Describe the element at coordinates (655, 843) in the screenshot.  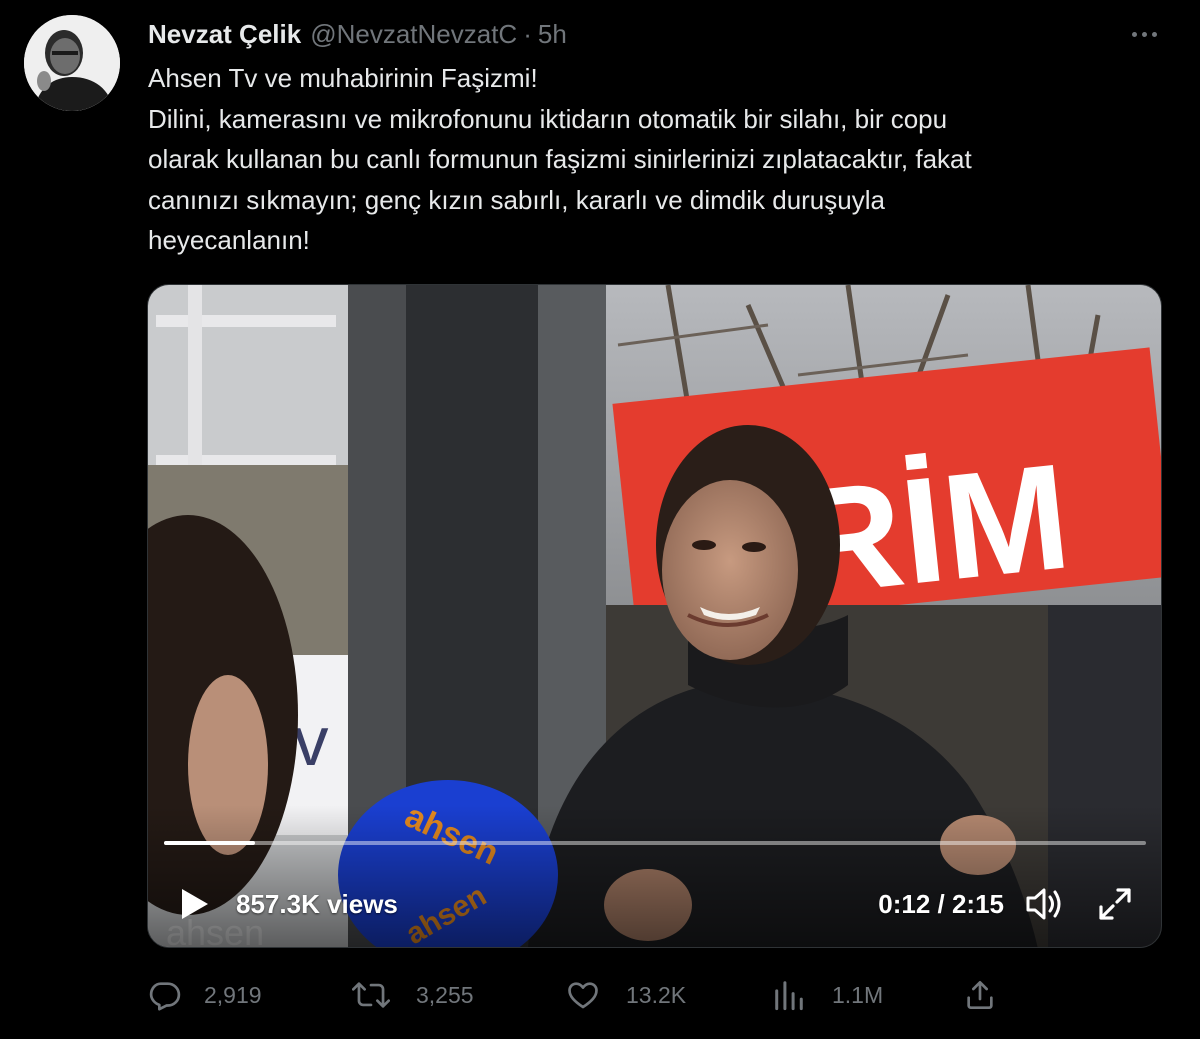
I see `video-progress-bar` at that location.